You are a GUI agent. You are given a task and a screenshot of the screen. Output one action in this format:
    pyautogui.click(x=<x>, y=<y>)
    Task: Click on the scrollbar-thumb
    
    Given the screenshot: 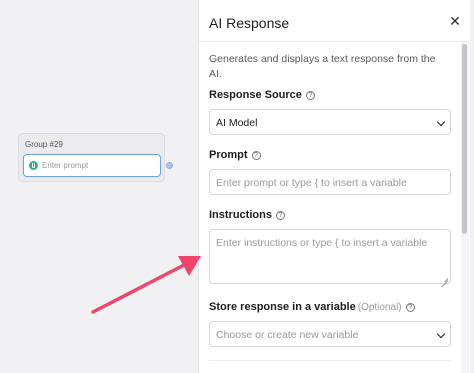 What is the action you would take?
    pyautogui.click(x=464, y=139)
    